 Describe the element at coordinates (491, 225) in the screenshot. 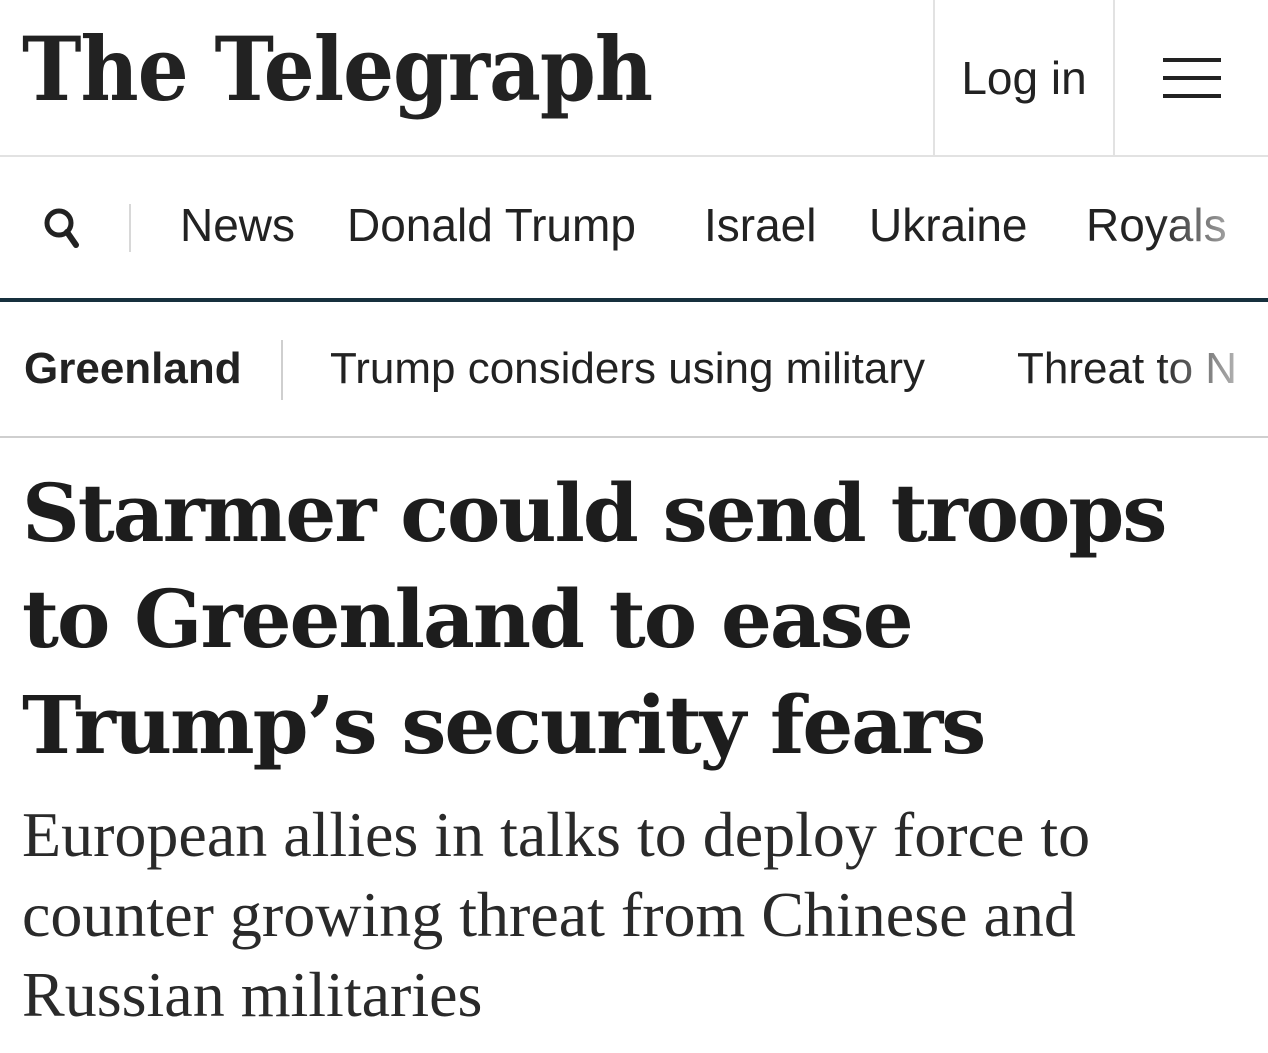

I see `nav-item-donald-trump: Donald Trump` at that location.